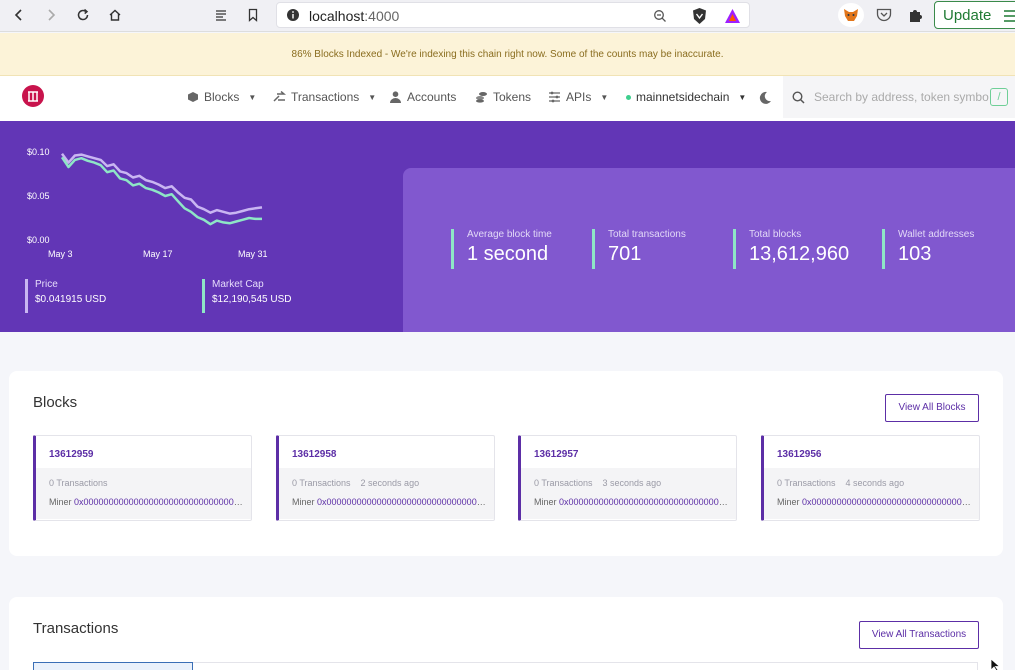 This screenshot has height=670, width=1015. Describe the element at coordinates (936, 234) in the screenshot. I see `stat-label: Wallet addresses` at that location.